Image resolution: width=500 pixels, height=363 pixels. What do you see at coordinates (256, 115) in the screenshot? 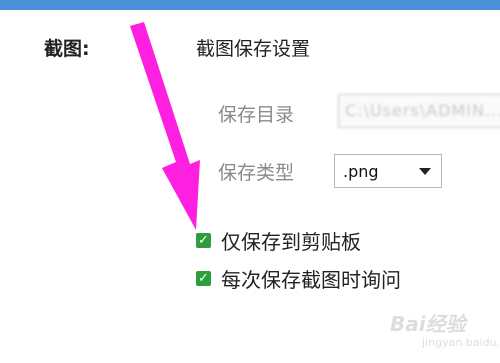
I see `save-dir-label: 保存目录` at bounding box center [256, 115].